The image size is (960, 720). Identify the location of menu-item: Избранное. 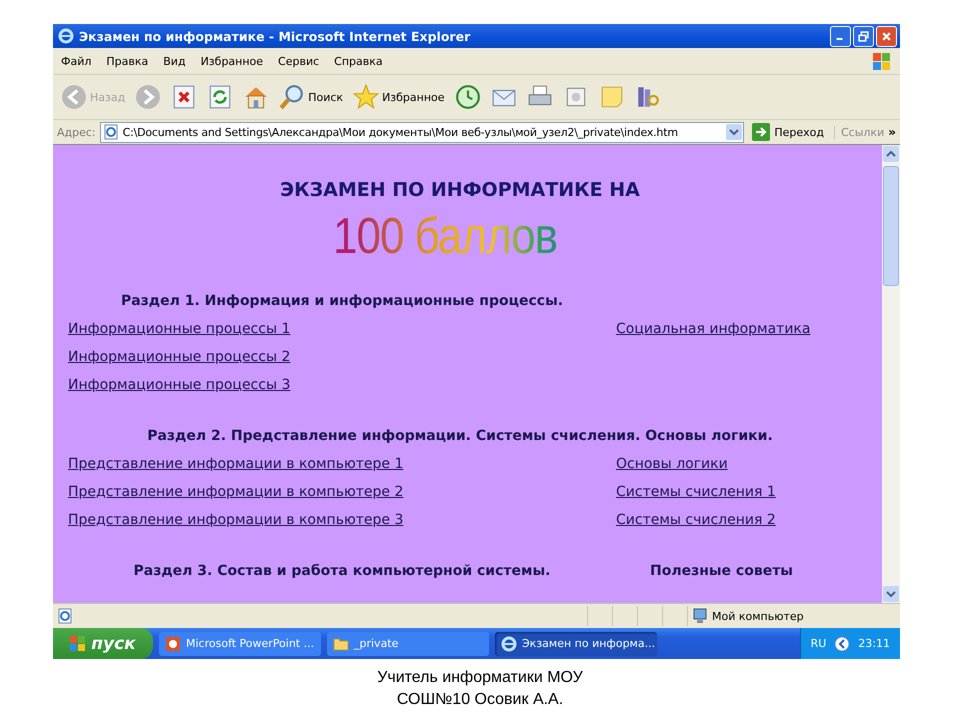
(232, 61).